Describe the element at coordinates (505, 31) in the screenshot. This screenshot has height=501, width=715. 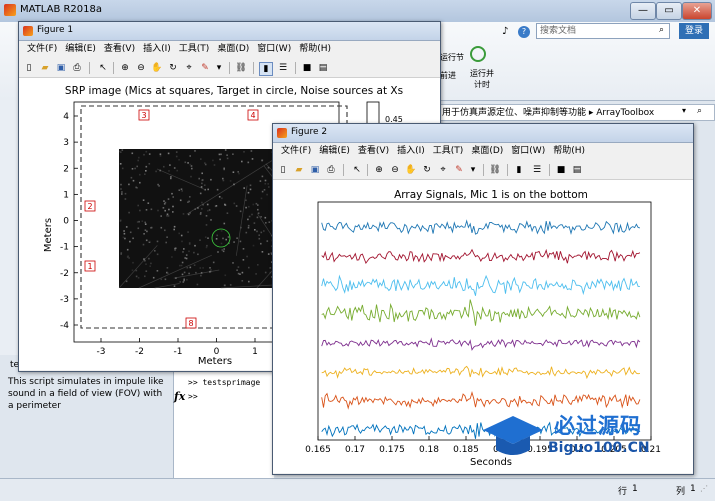
I see `bell-icon: ♪` at that location.